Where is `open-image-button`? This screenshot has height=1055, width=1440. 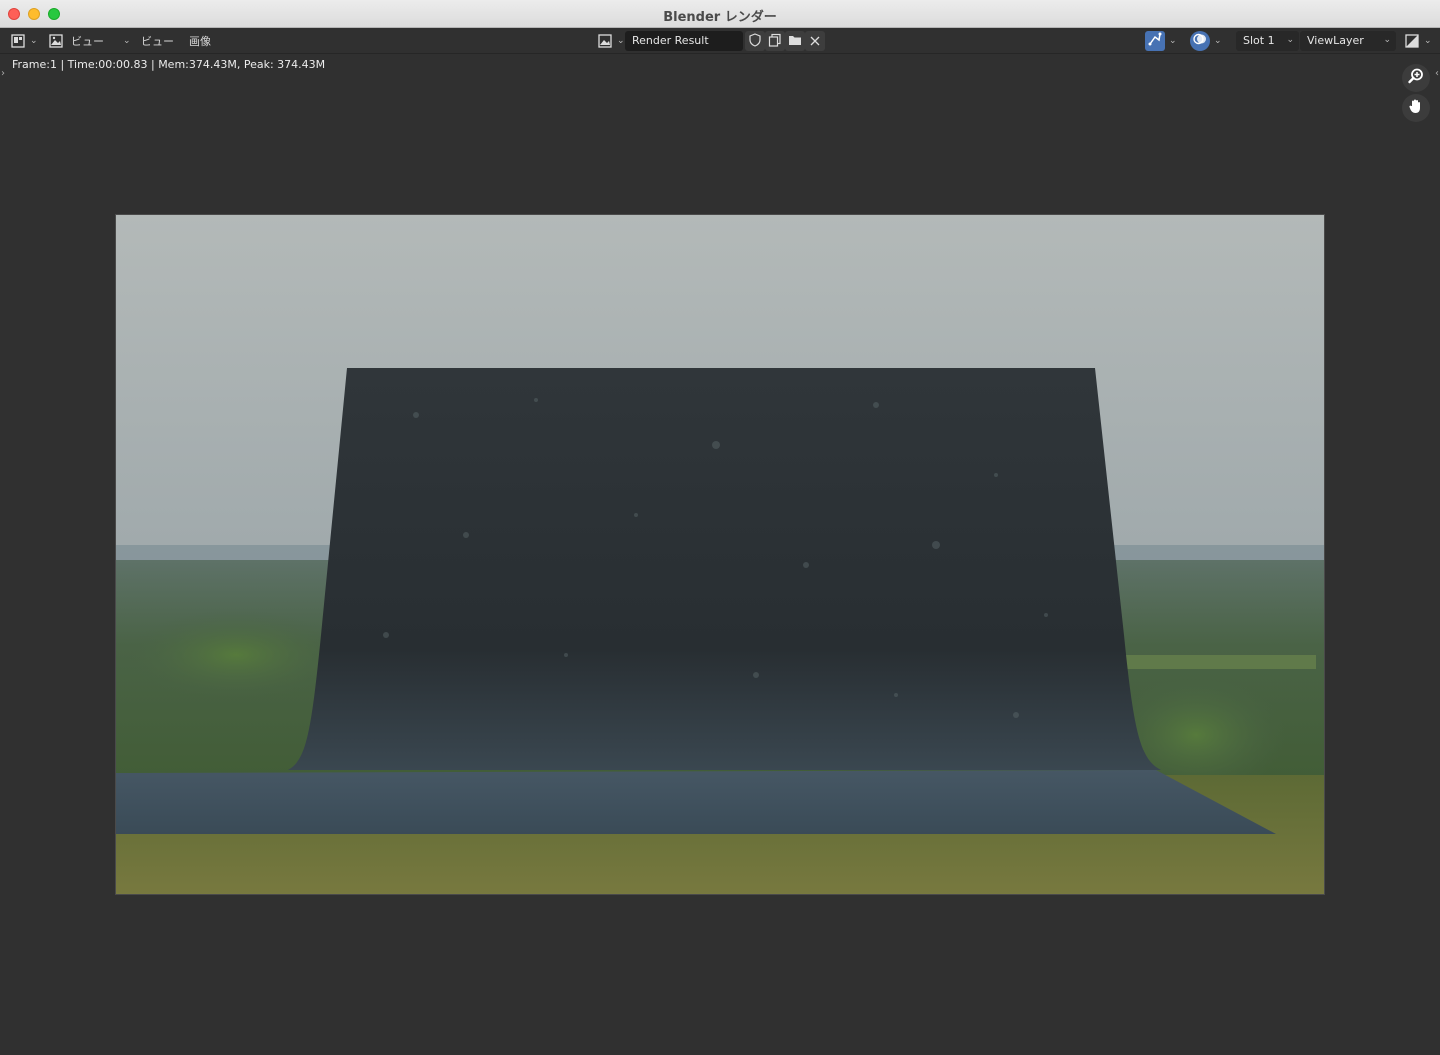 open-image-button is located at coordinates (795, 41).